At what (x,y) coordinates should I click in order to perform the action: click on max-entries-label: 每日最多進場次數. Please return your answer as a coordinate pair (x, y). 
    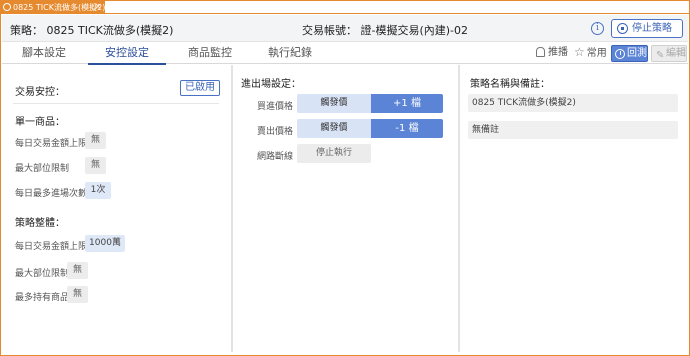
    Looking at the image, I should click on (51, 194).